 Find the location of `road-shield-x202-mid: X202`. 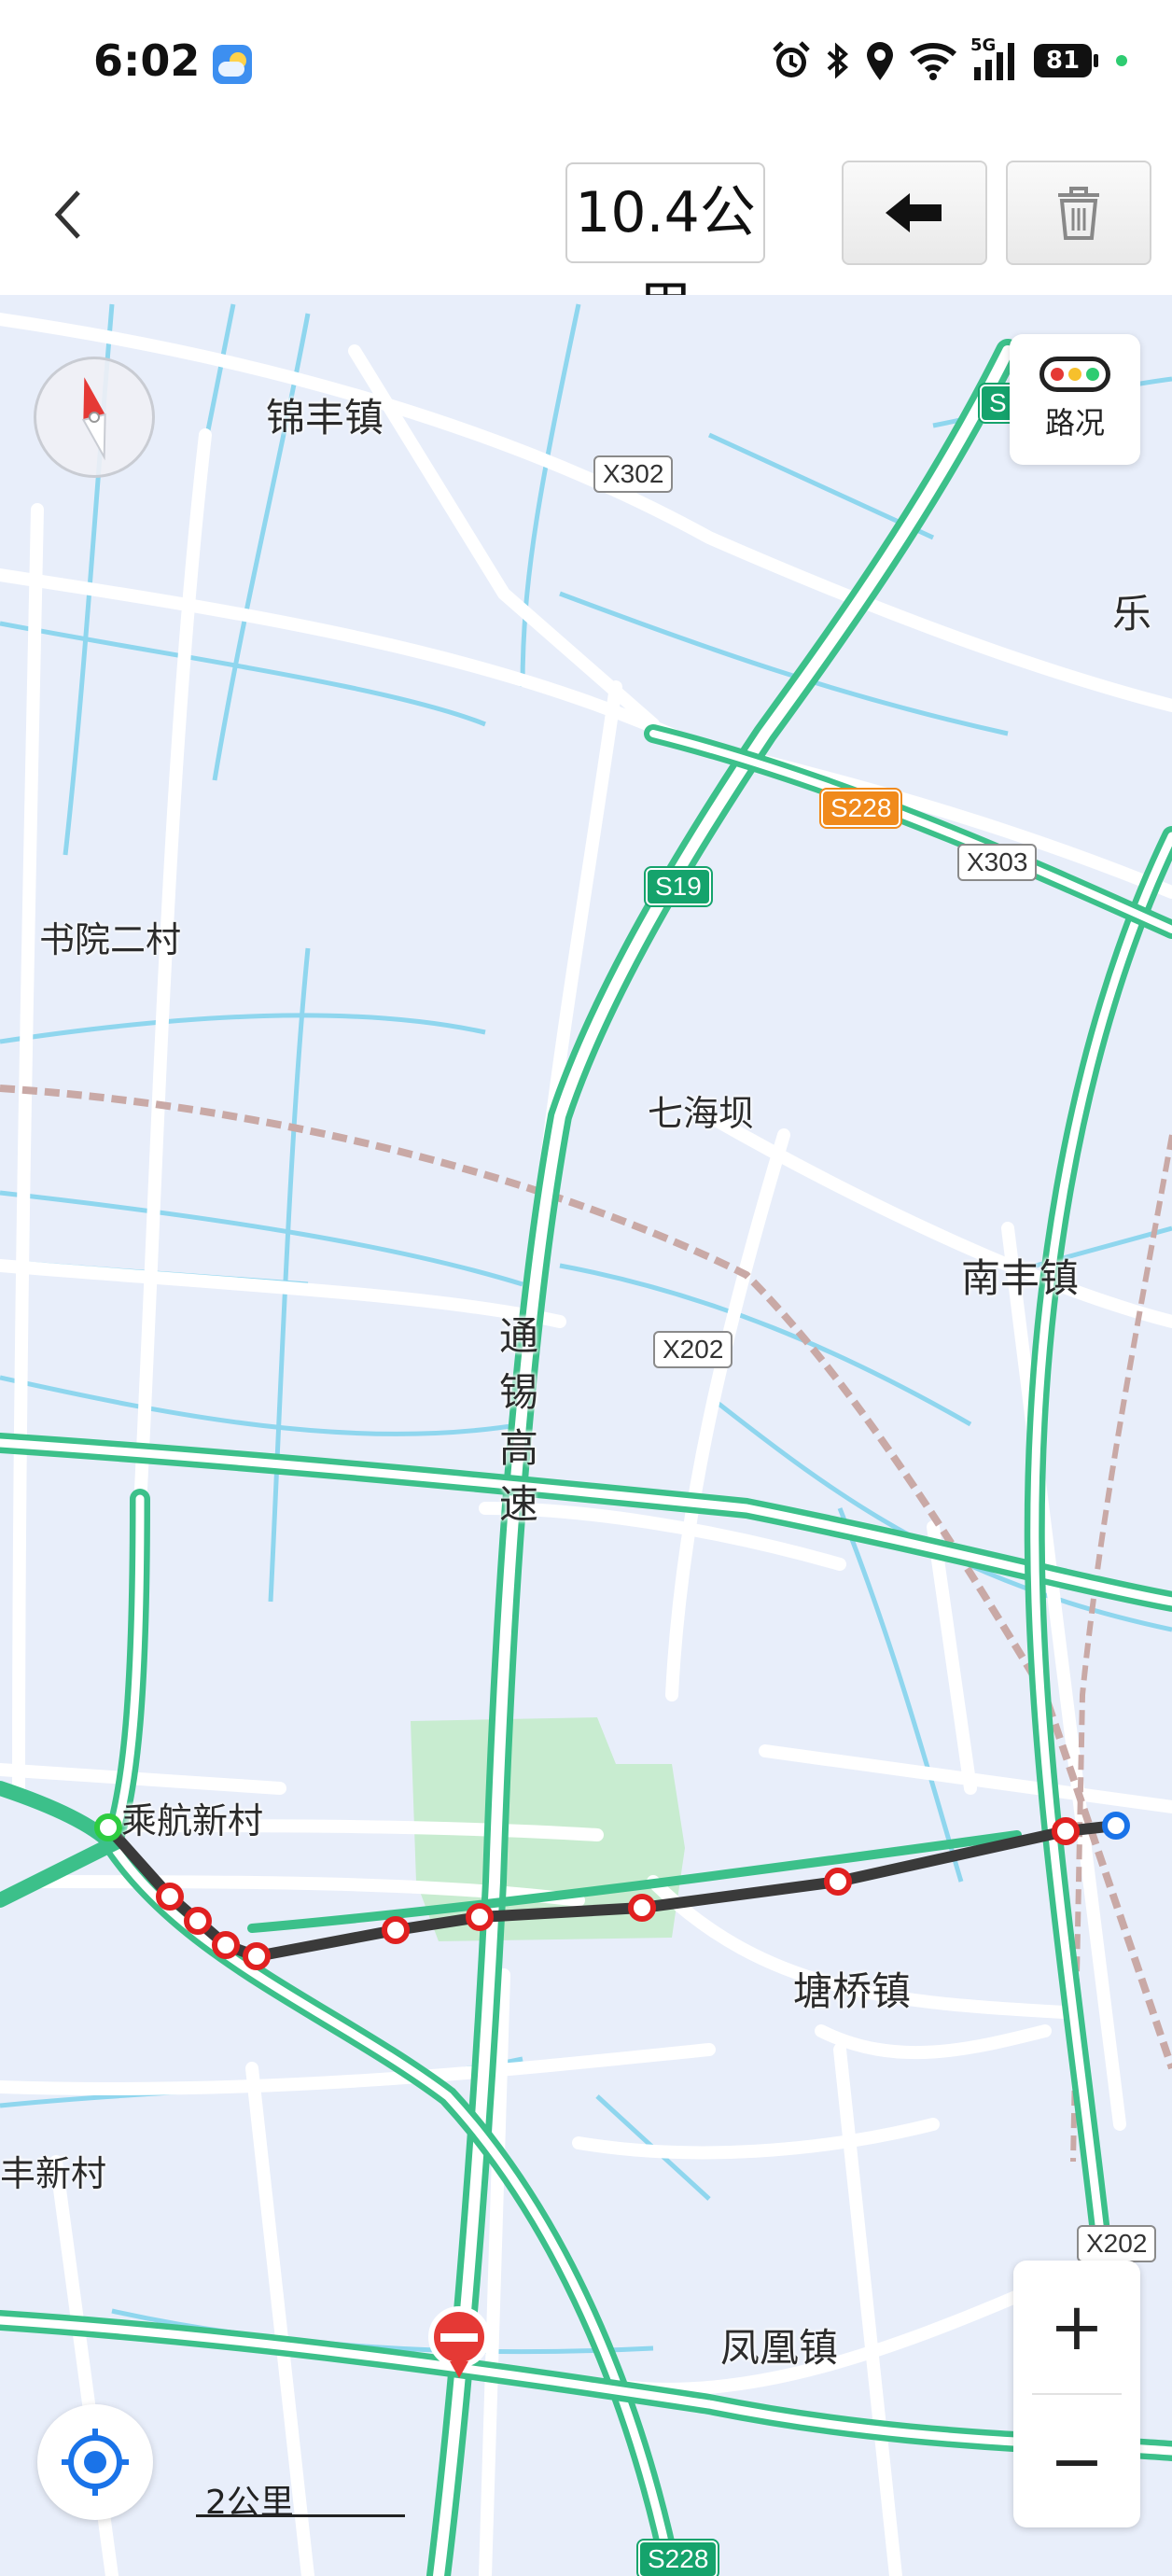

road-shield-x202-mid: X202 is located at coordinates (693, 1349).